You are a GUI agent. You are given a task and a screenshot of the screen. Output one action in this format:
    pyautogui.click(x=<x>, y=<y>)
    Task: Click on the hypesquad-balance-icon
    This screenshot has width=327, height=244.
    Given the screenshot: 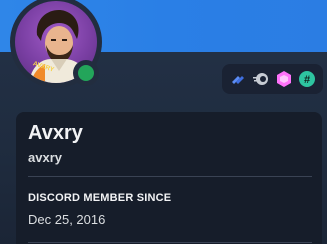 What is the action you would take?
    pyautogui.click(x=238, y=79)
    